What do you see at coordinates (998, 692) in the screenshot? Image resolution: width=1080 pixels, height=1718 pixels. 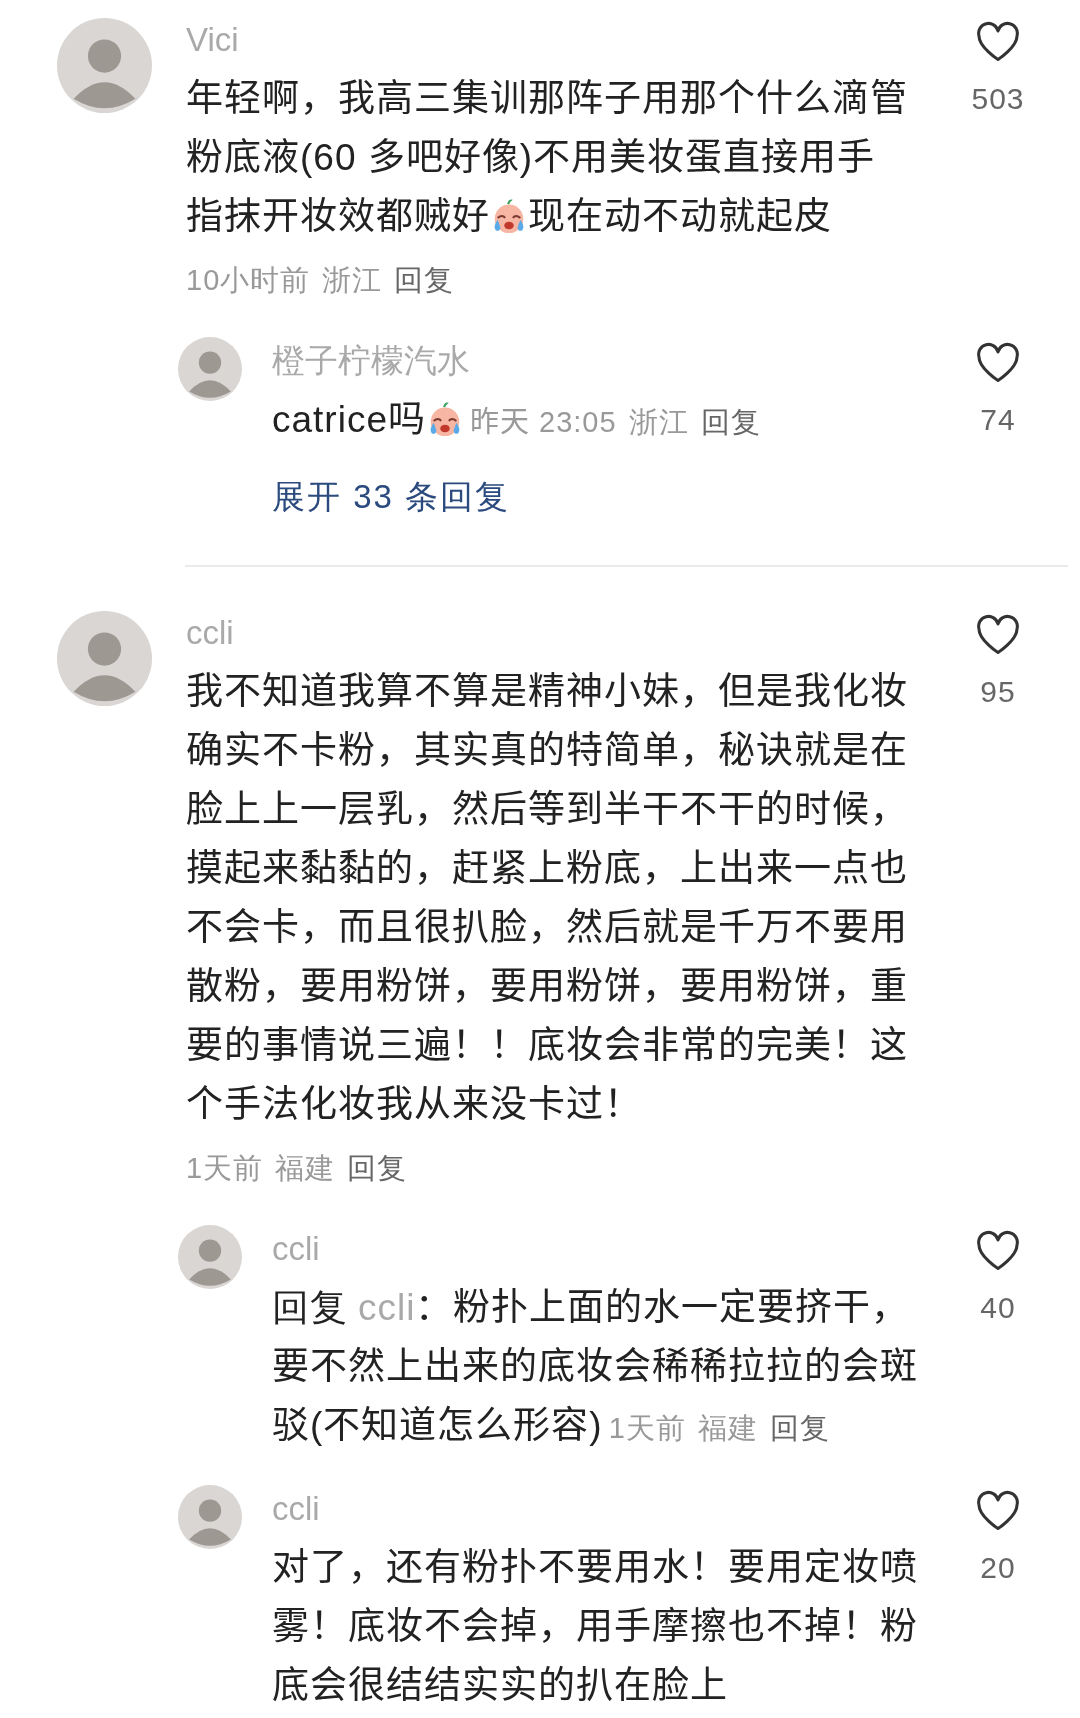 I see `like-count: 95` at bounding box center [998, 692].